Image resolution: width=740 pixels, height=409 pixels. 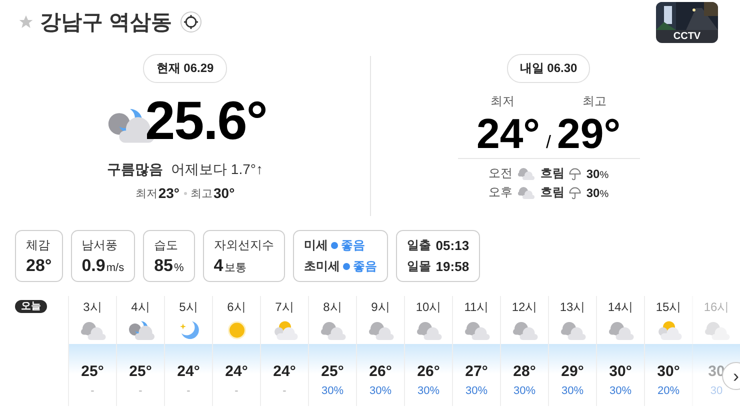 What do you see at coordinates (106, 23) in the screenshot?
I see `location-title: 강남구 역삼동` at bounding box center [106, 23].